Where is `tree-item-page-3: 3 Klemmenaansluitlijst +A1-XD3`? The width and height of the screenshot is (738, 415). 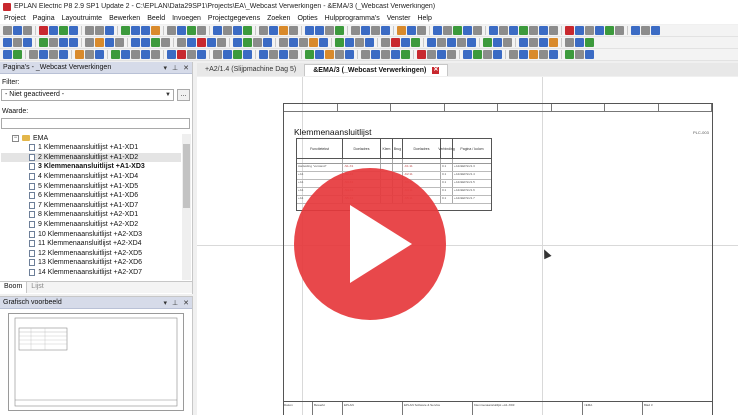 tree-item-page-3: 3 Klemmenaansluitlijst +A1-XD3 is located at coordinates (91, 167).